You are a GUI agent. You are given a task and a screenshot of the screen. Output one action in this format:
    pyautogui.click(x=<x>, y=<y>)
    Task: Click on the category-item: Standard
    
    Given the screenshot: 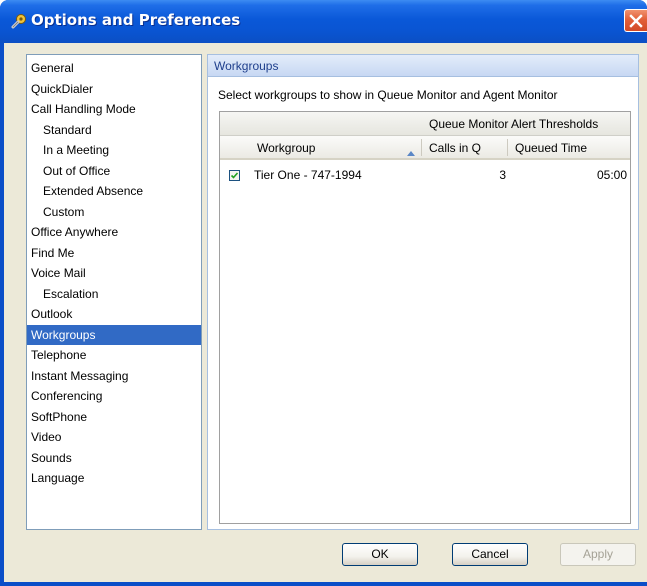 What is the action you would take?
    pyautogui.click(x=114, y=130)
    